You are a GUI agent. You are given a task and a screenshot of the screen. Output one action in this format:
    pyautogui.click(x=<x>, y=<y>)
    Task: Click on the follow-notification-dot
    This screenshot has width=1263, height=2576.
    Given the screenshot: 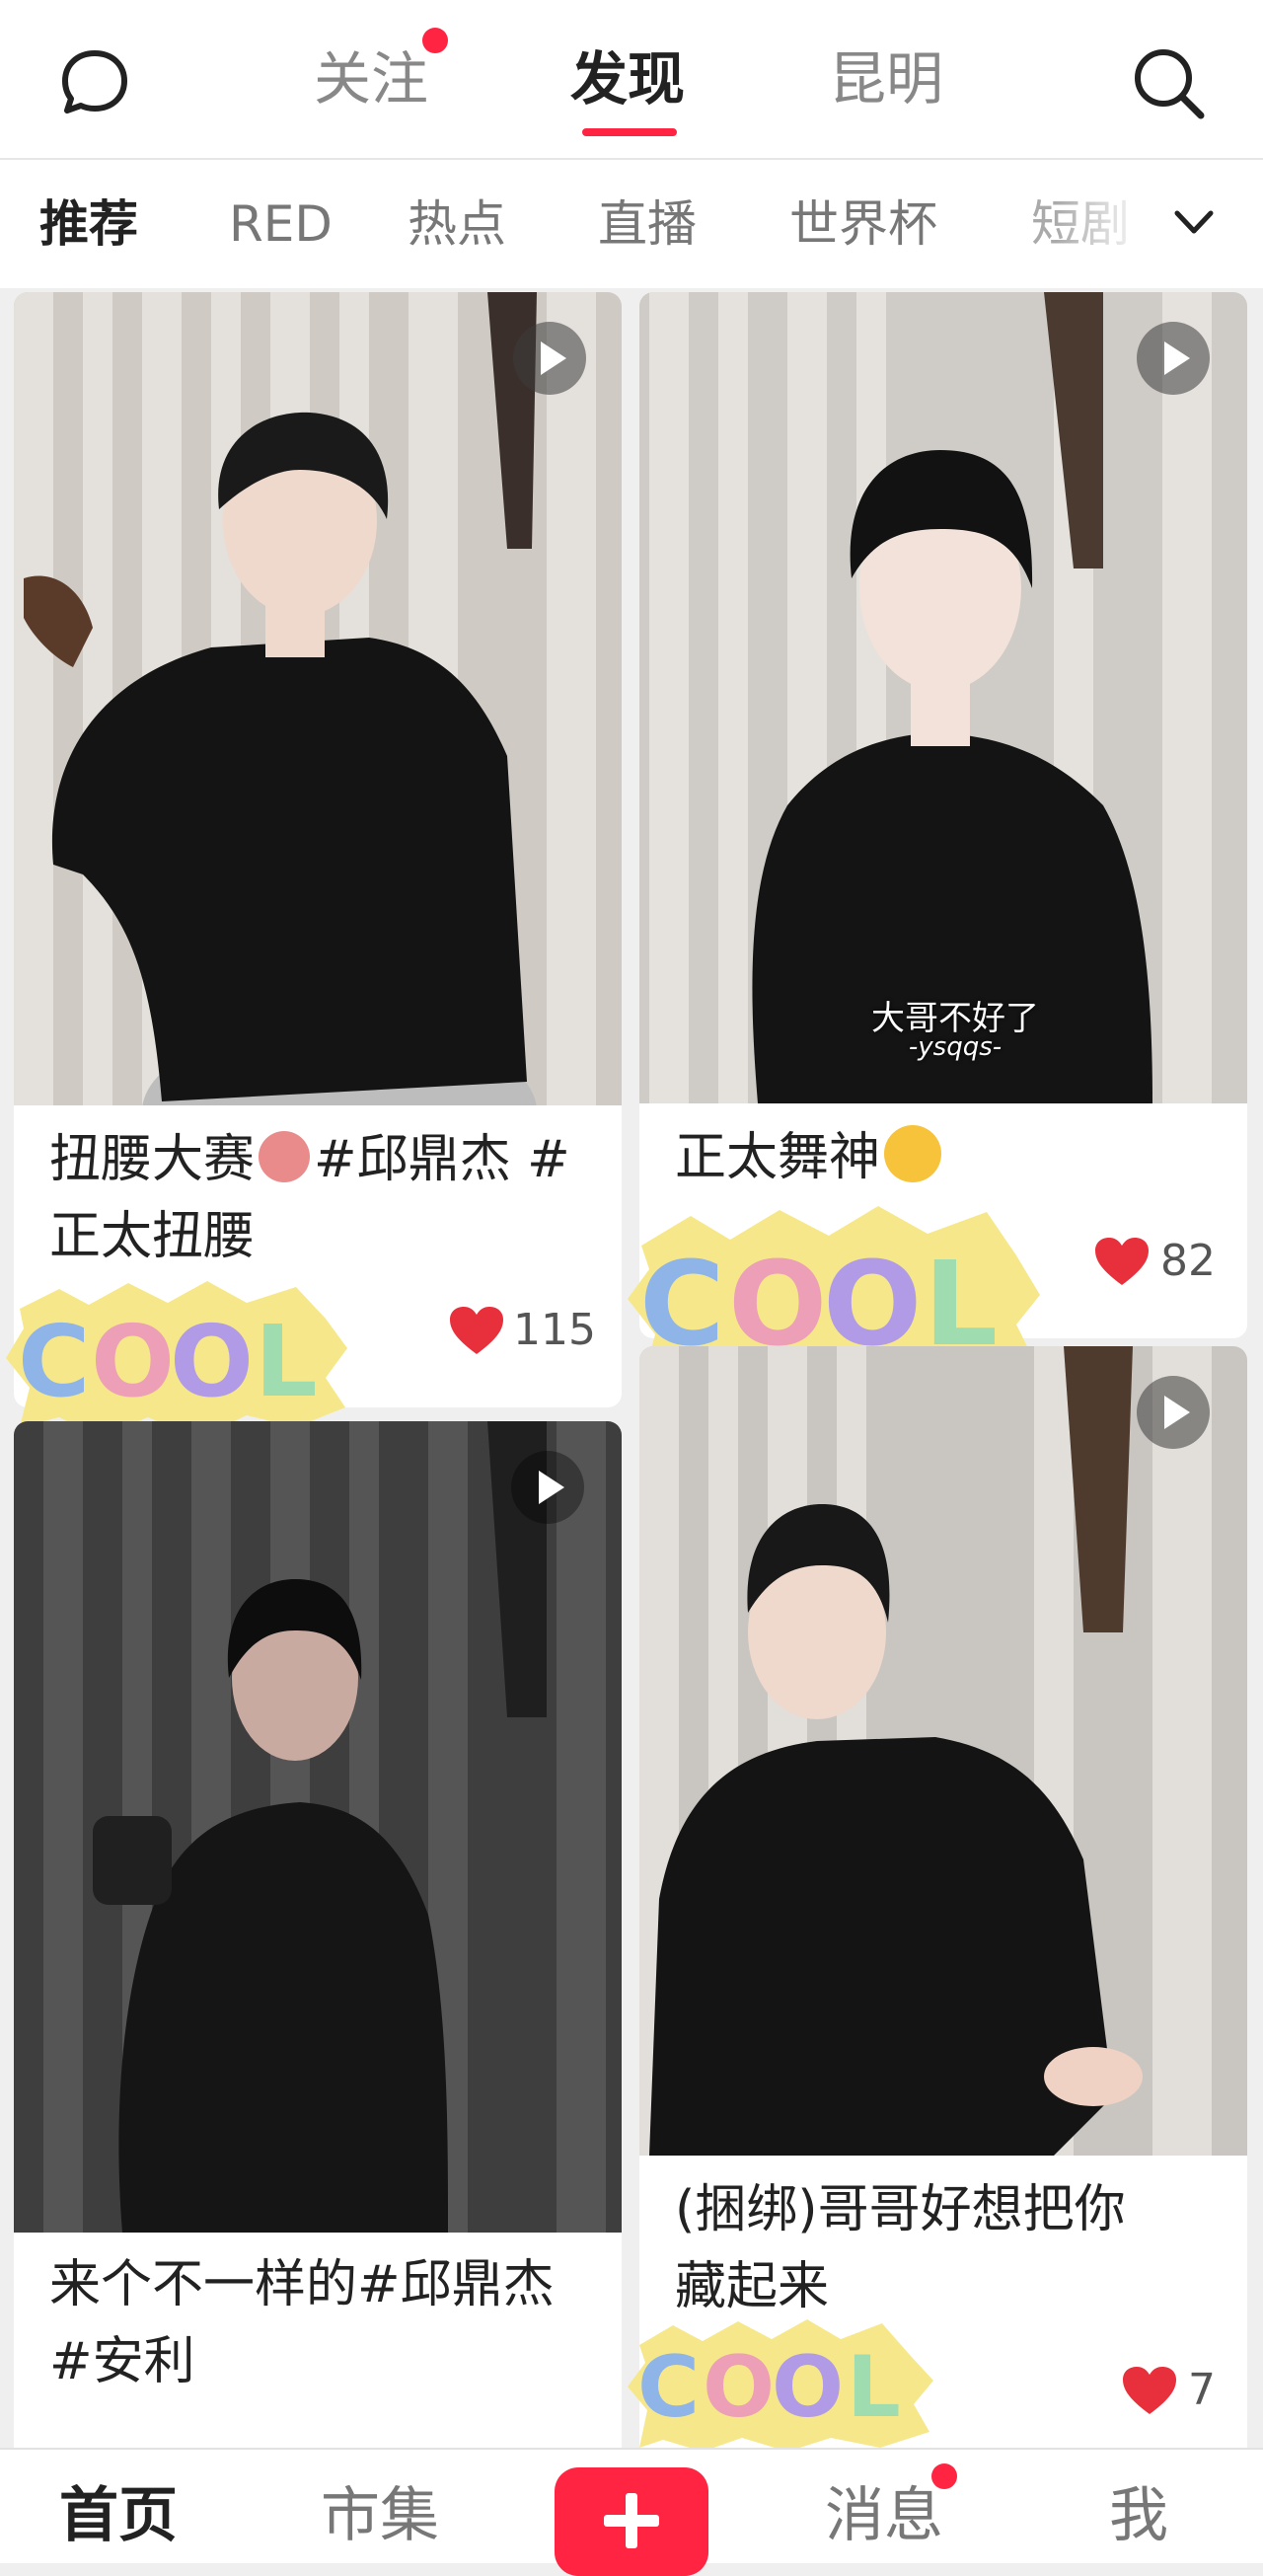 What is the action you would take?
    pyautogui.click(x=435, y=40)
    